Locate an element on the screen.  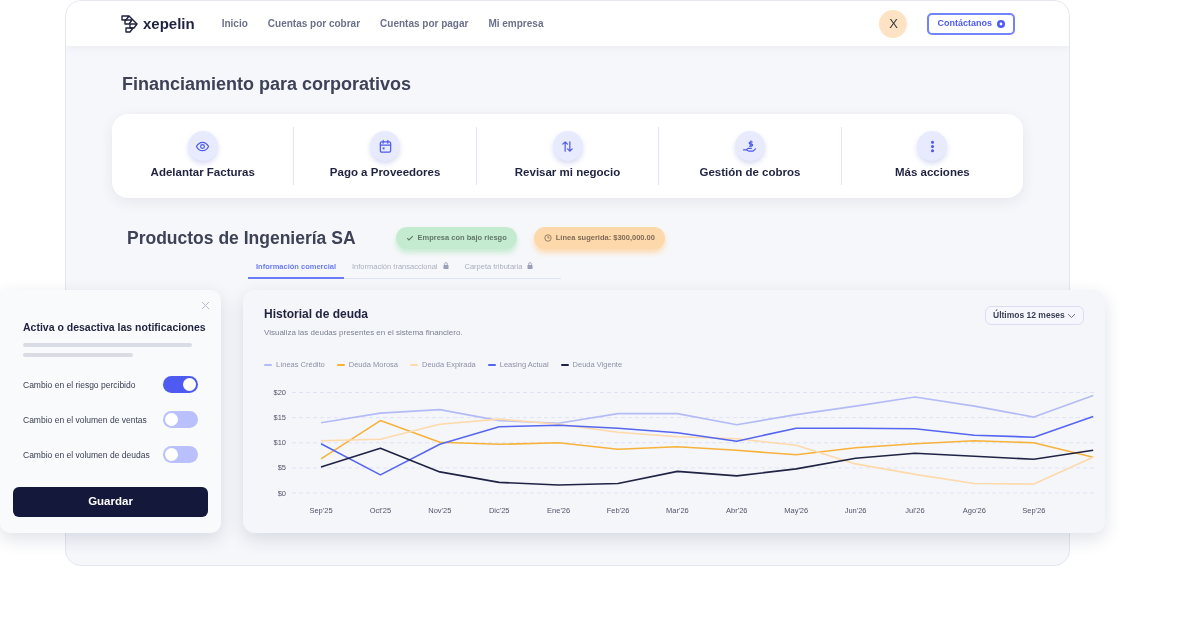
logo-text: xepelin is located at coordinates (169, 23).